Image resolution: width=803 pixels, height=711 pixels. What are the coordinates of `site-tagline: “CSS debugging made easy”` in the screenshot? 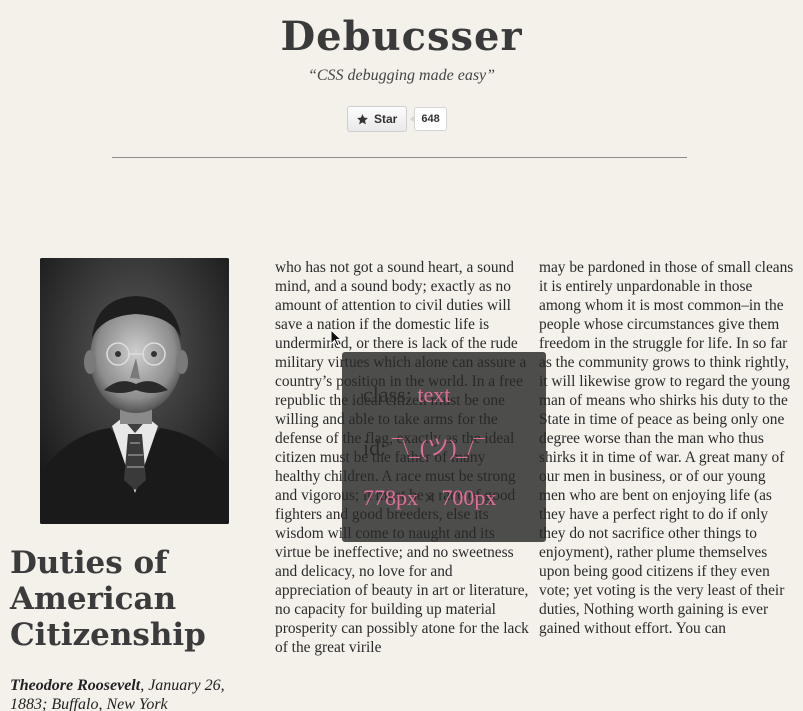 It's located at (401, 75).